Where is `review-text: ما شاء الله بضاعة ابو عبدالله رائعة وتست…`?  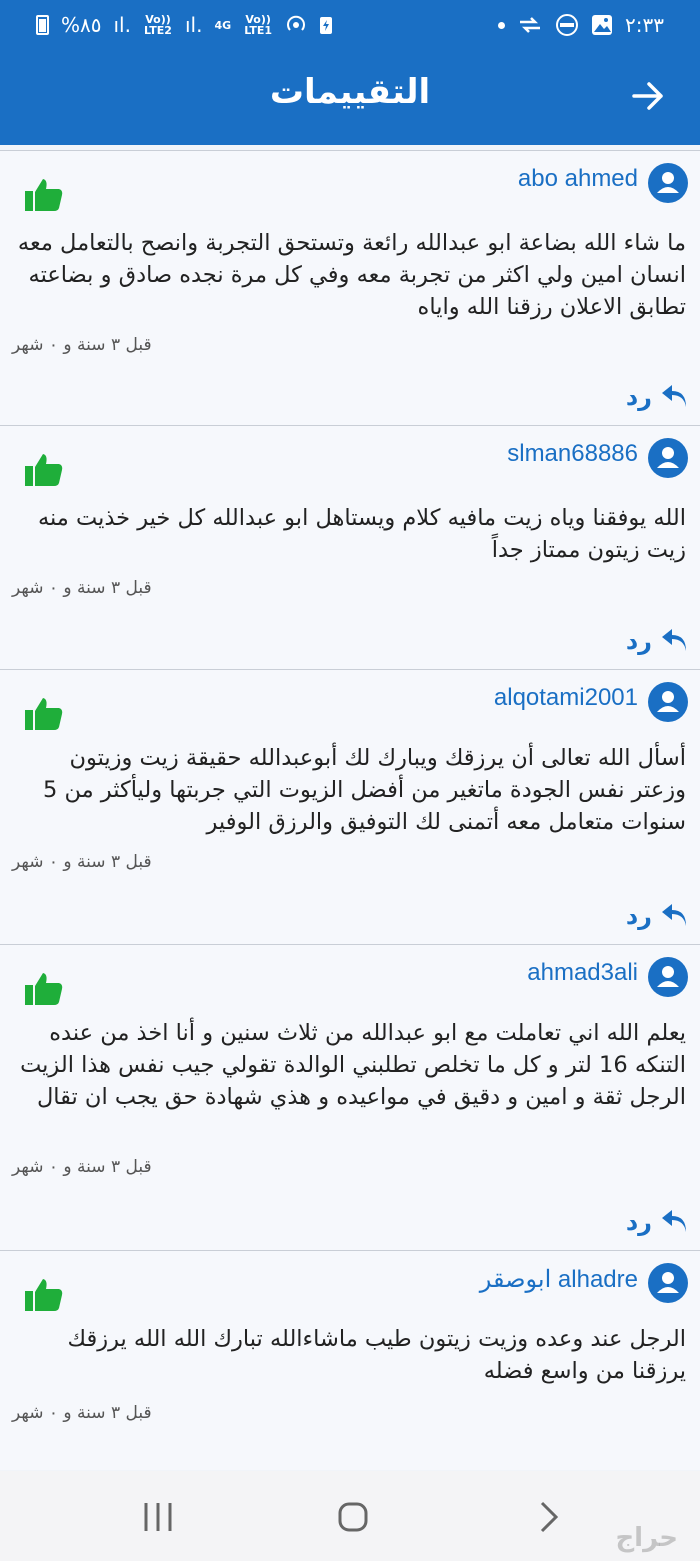 review-text: ما شاء الله بضاعة ابو عبدالله رائعة وتست… is located at coordinates (351, 275).